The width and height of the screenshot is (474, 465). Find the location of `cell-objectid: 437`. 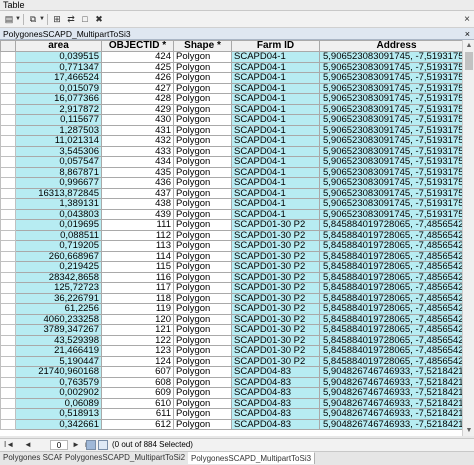

cell-objectid: 437 is located at coordinates (137, 193).